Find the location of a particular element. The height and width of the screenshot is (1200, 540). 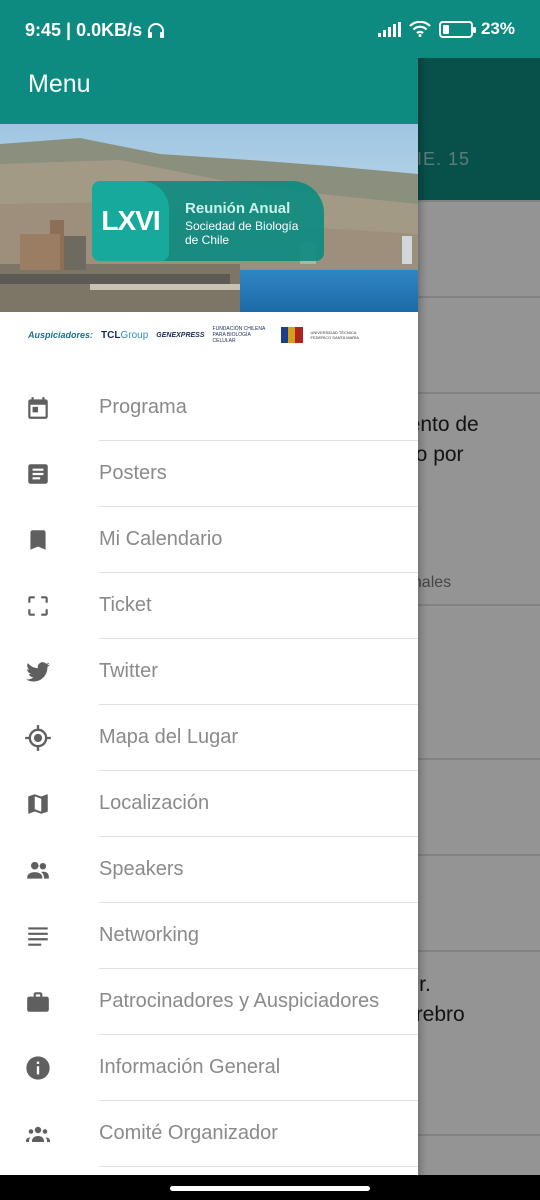

drawer-header: Menu is located at coordinates (209, 91).